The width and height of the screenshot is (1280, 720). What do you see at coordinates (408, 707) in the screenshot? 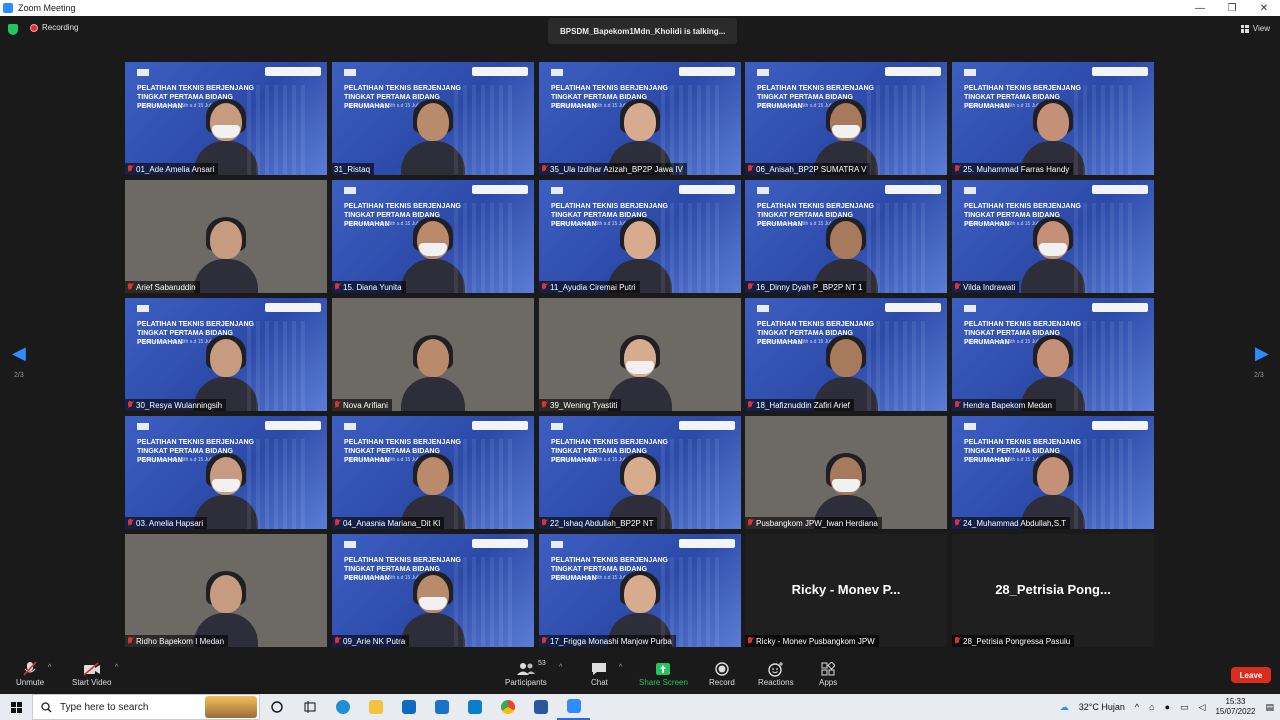
I see `store-icon` at bounding box center [408, 707].